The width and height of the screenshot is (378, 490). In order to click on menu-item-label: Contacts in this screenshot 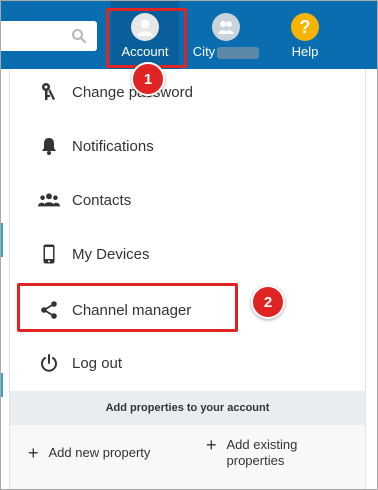, I will do `click(102, 200)`.